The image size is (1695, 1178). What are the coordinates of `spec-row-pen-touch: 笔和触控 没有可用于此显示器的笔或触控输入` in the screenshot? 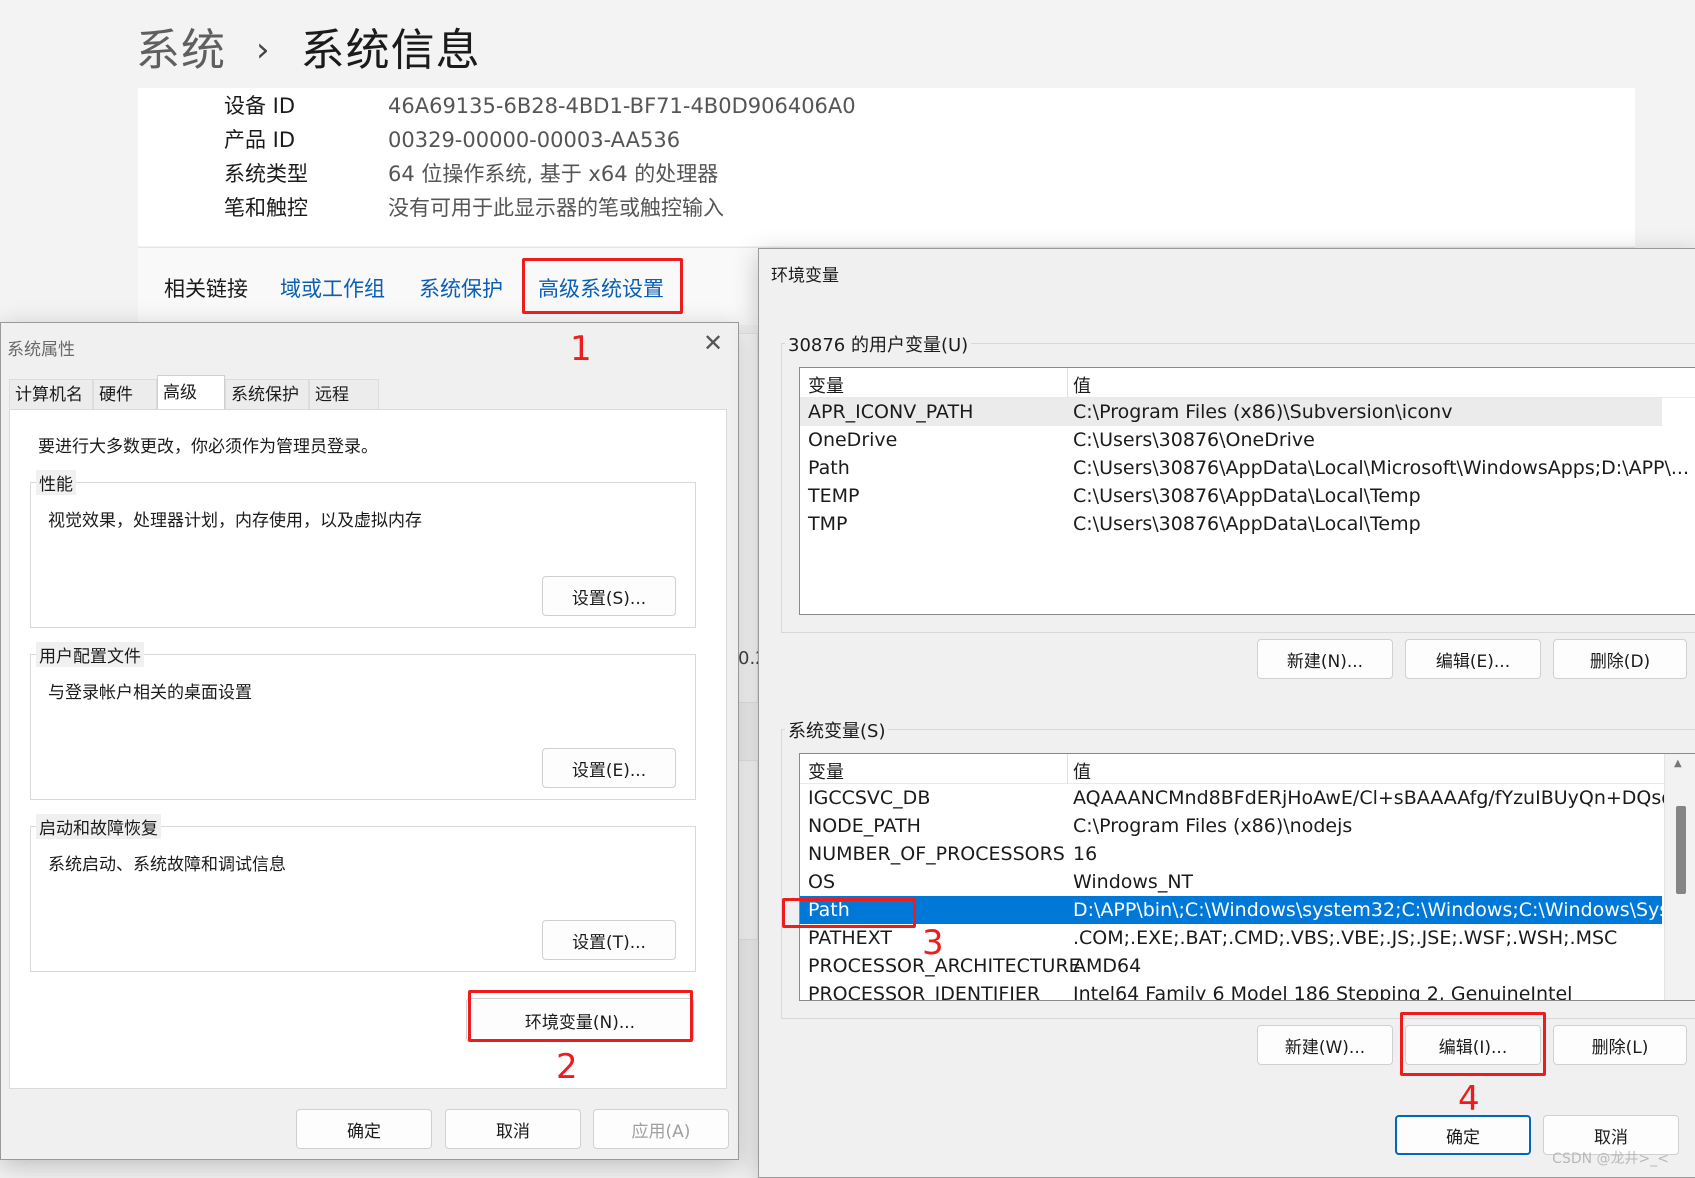 It's located at (474, 208).